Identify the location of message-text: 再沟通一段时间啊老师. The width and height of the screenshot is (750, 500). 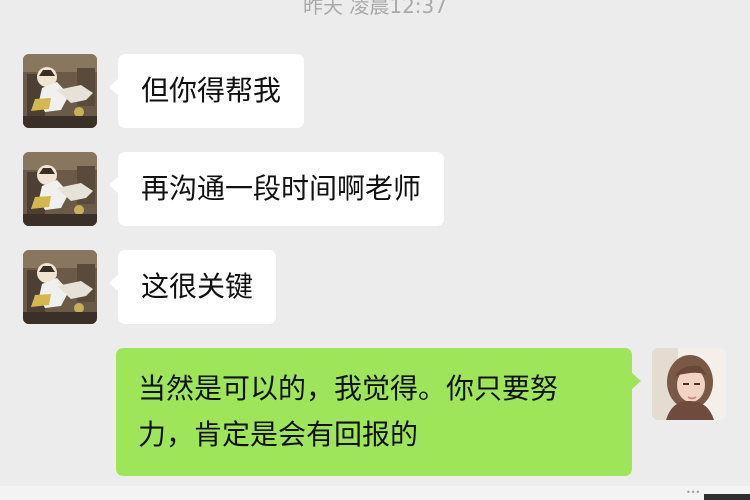
(281, 188).